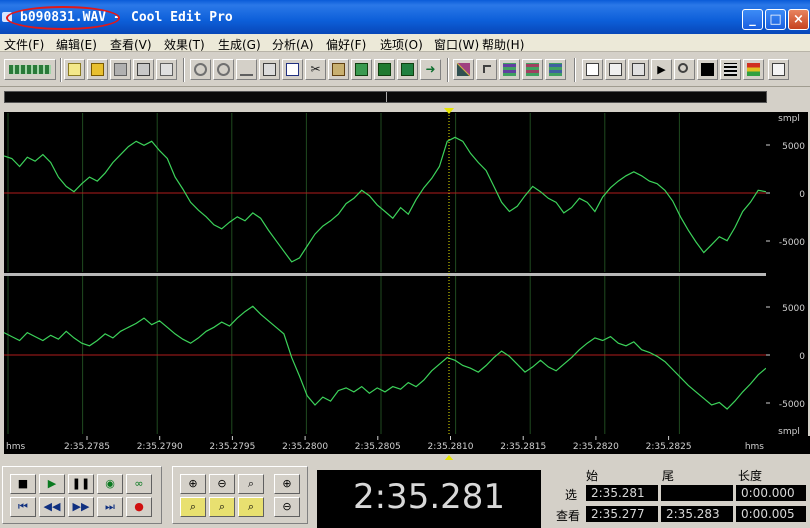 The width and height of the screenshot is (810, 528). I want to click on save-button, so click(120, 69).